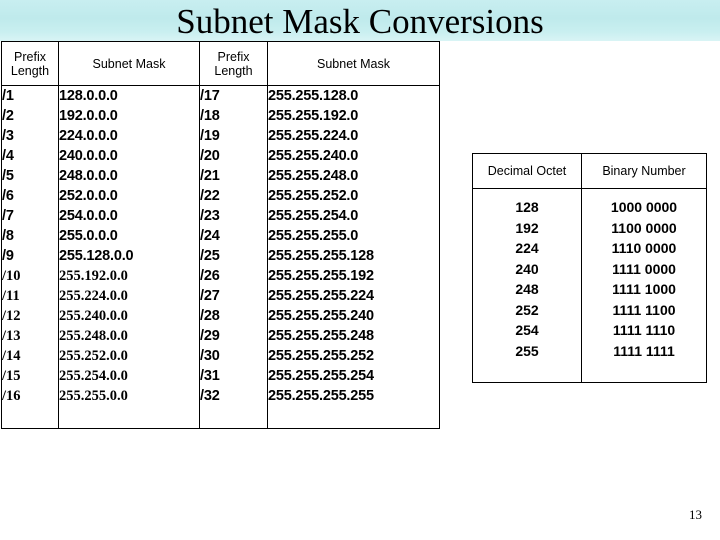 This screenshot has width=720, height=540. Describe the element at coordinates (527, 309) in the screenshot. I see `cell-decimal-octet: 252` at that location.